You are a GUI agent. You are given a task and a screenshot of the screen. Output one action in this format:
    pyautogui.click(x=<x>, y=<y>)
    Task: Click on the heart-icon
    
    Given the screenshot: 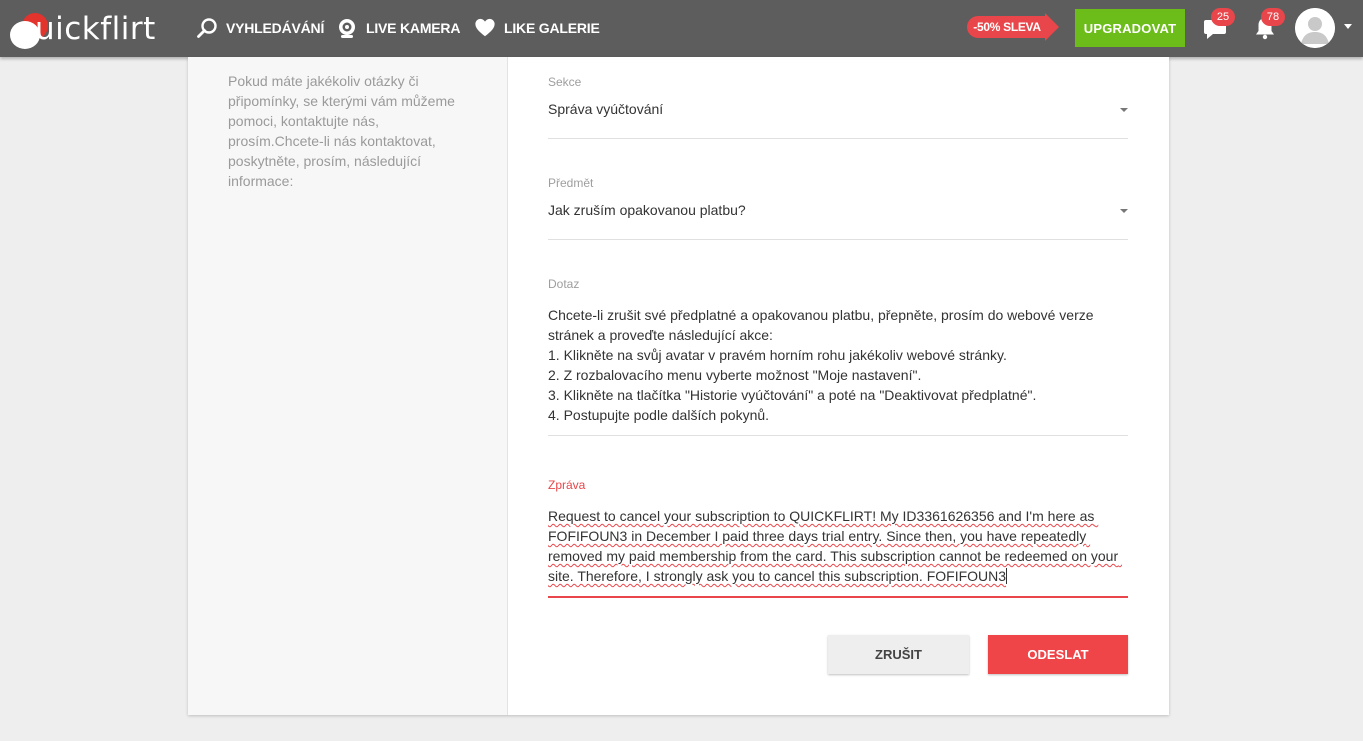 What is the action you would take?
    pyautogui.click(x=485, y=27)
    